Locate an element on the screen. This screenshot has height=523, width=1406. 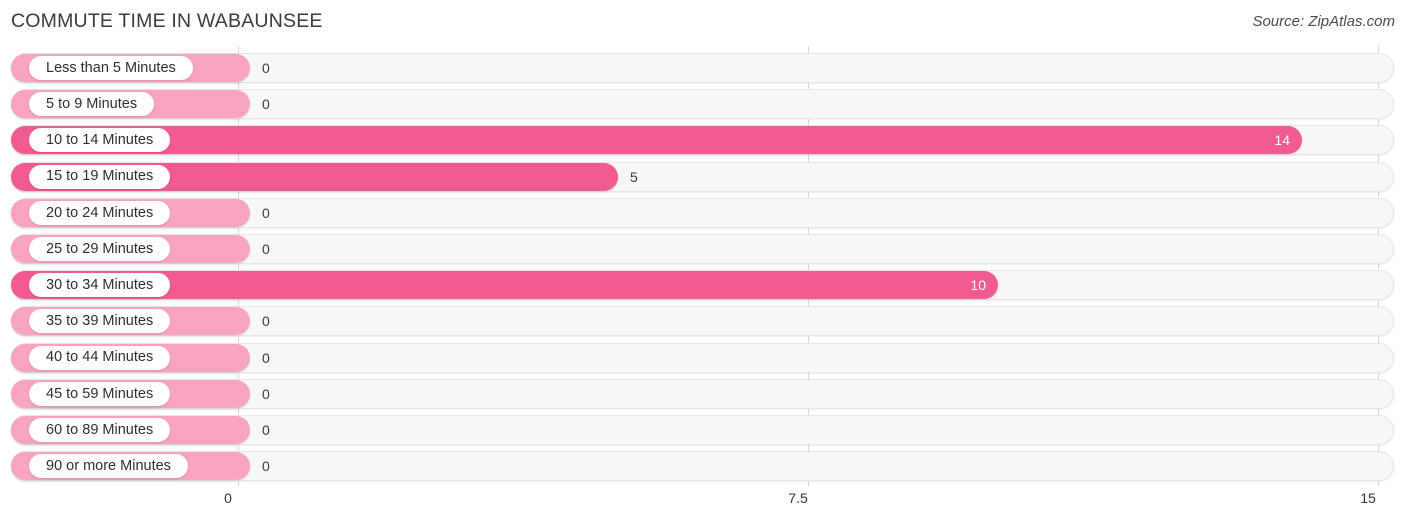
x-tick-label: 7.5 is located at coordinates (798, 498).